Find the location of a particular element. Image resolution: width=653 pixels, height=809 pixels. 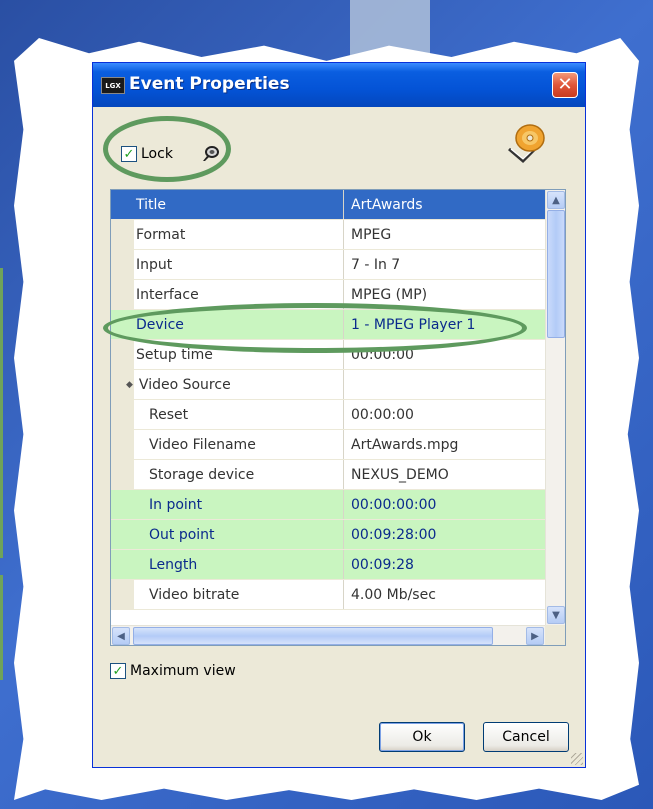

property-name-text: Video Filename is located at coordinates (202, 444).